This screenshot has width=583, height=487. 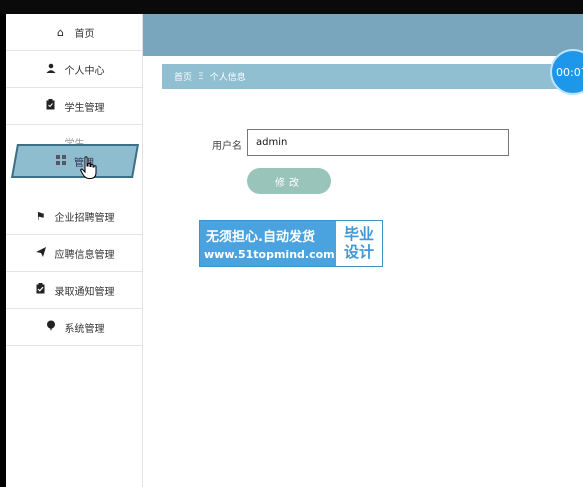 What do you see at coordinates (84, 218) in the screenshot?
I see `sidebar-item-label: 企业招聘管理` at bounding box center [84, 218].